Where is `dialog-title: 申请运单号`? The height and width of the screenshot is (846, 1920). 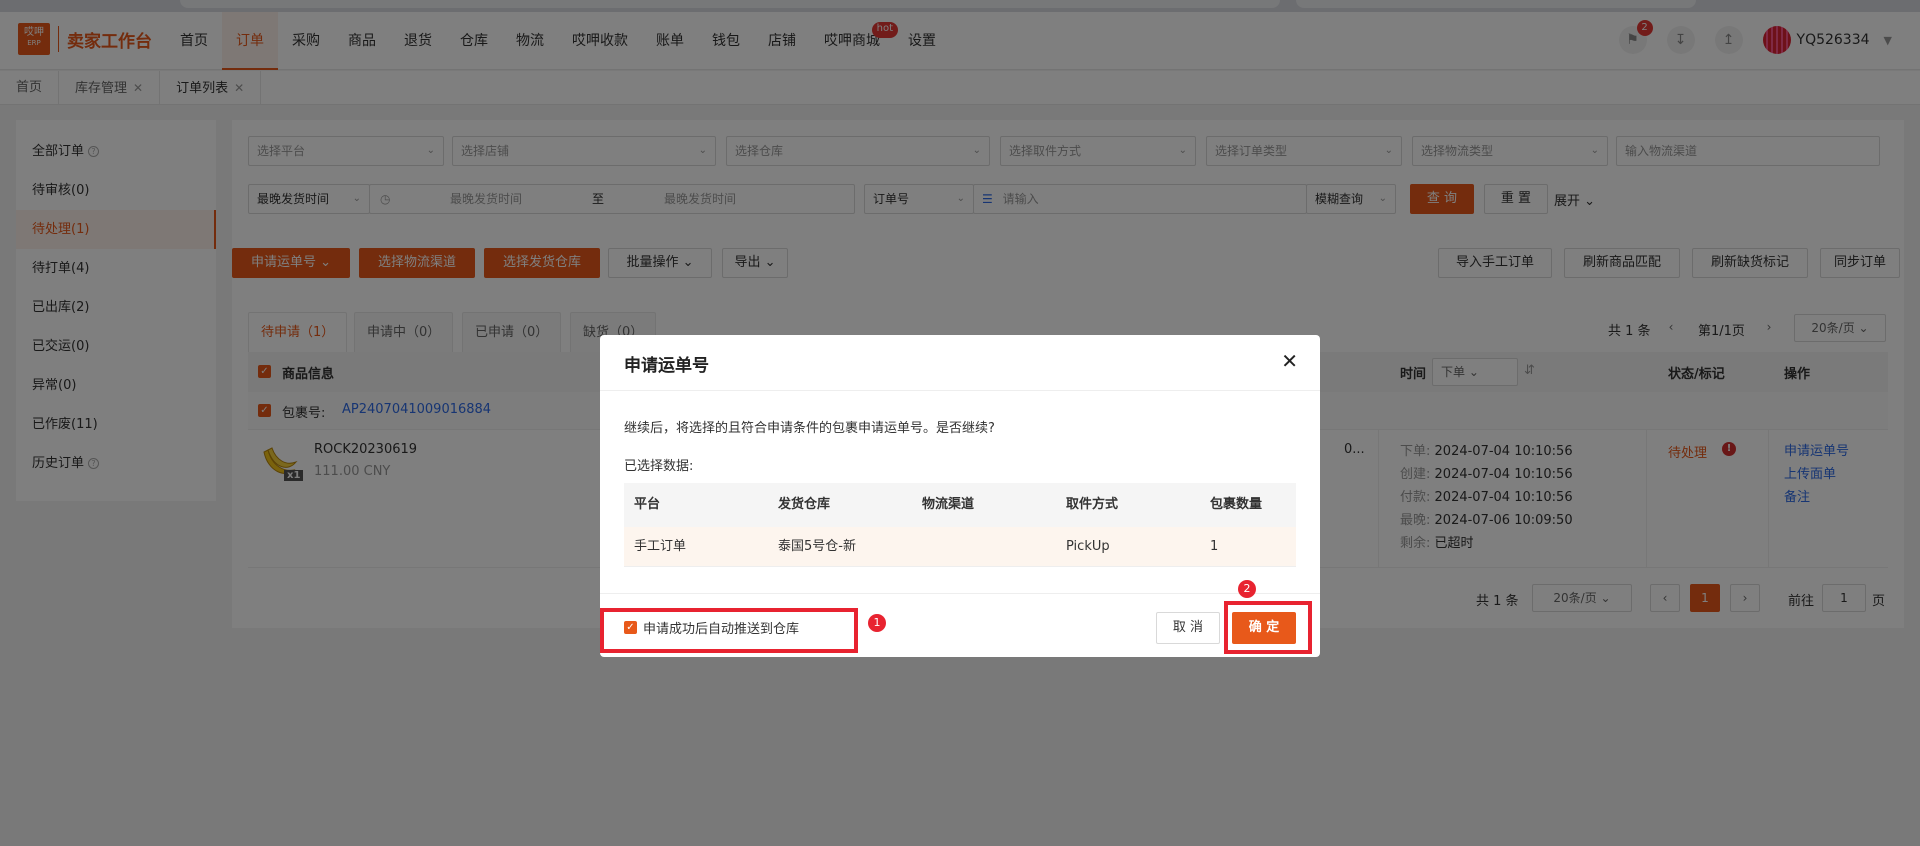
dialog-title: 申请运单号 is located at coordinates (666, 366).